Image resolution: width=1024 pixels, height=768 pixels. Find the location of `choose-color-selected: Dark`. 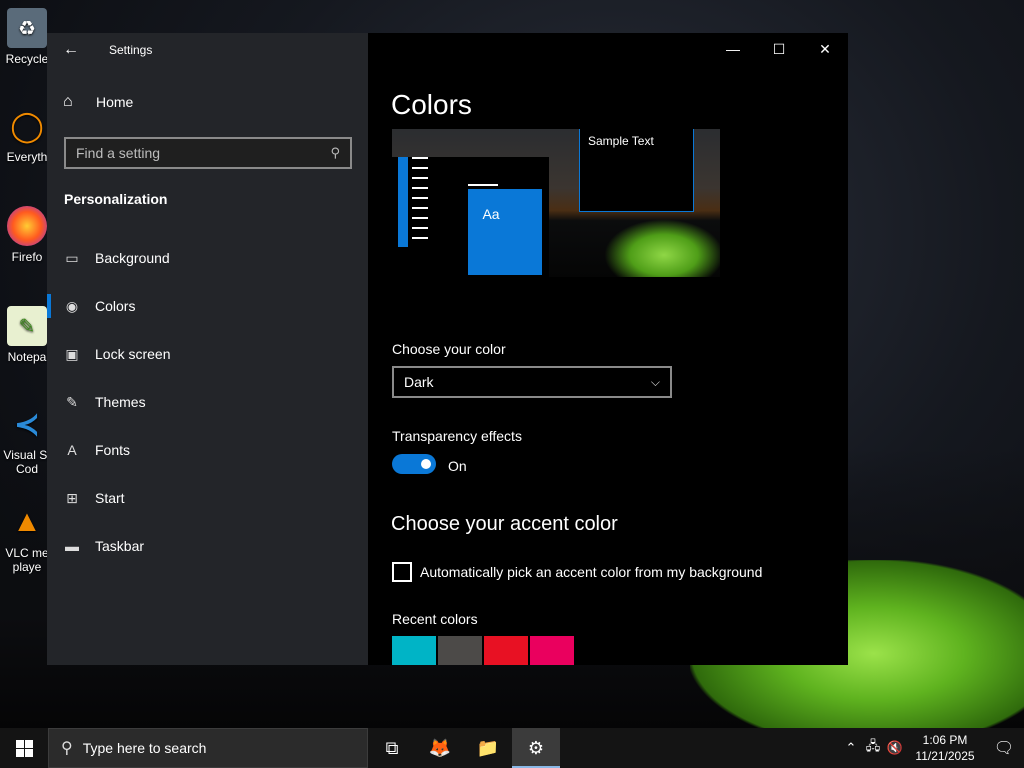

choose-color-selected: Dark is located at coordinates (419, 382).